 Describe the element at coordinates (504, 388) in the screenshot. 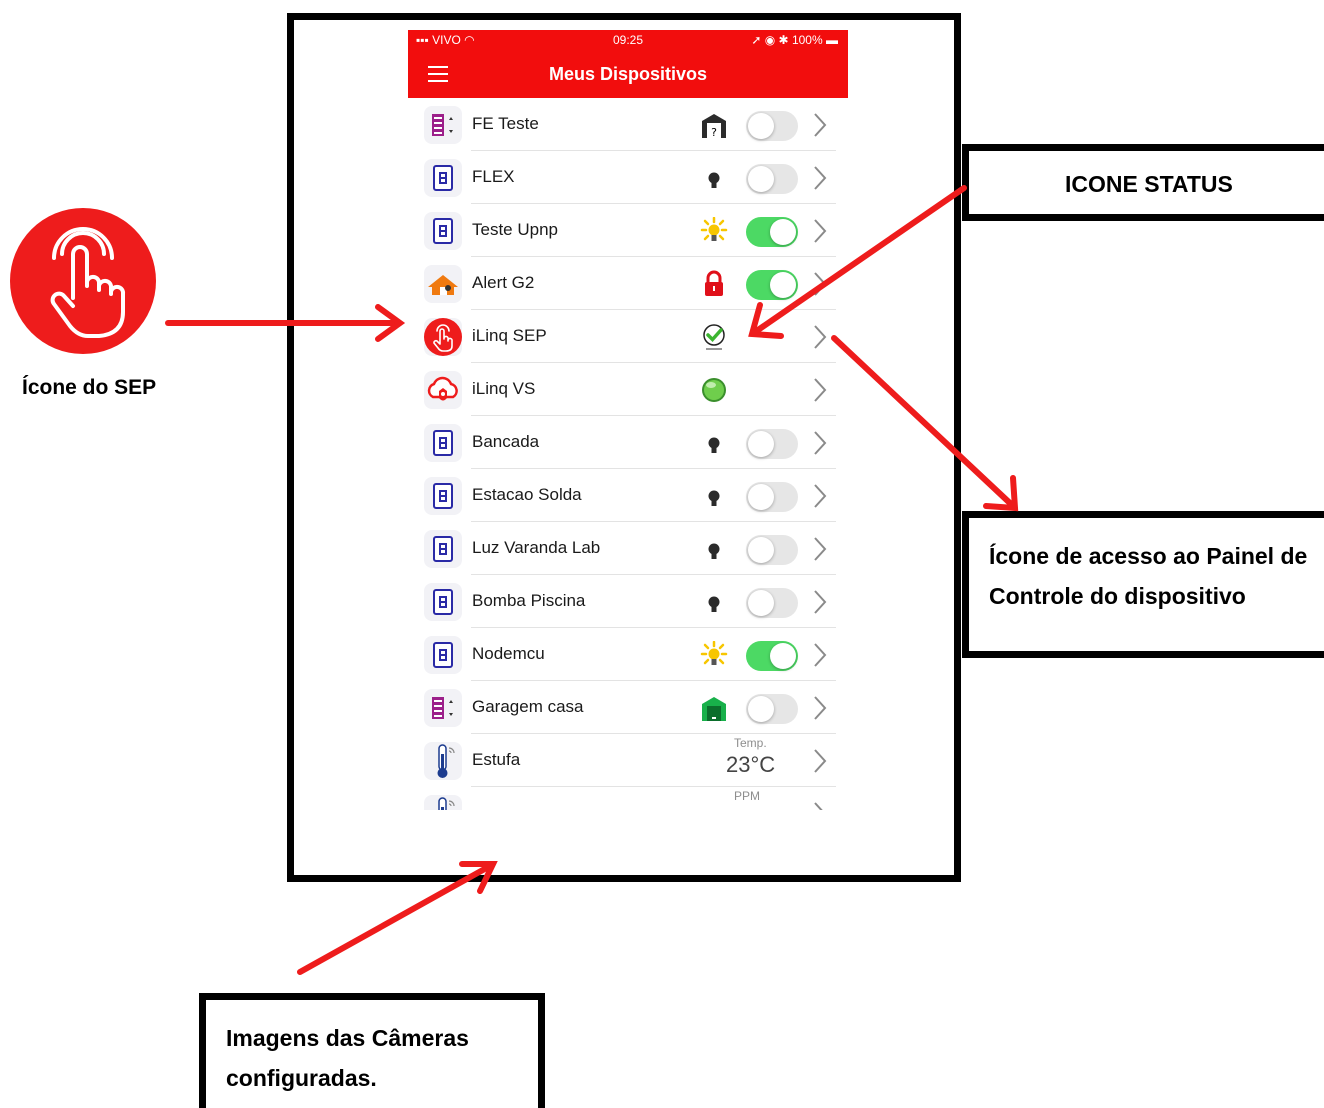

I see `device-name: iLinq VS` at that location.